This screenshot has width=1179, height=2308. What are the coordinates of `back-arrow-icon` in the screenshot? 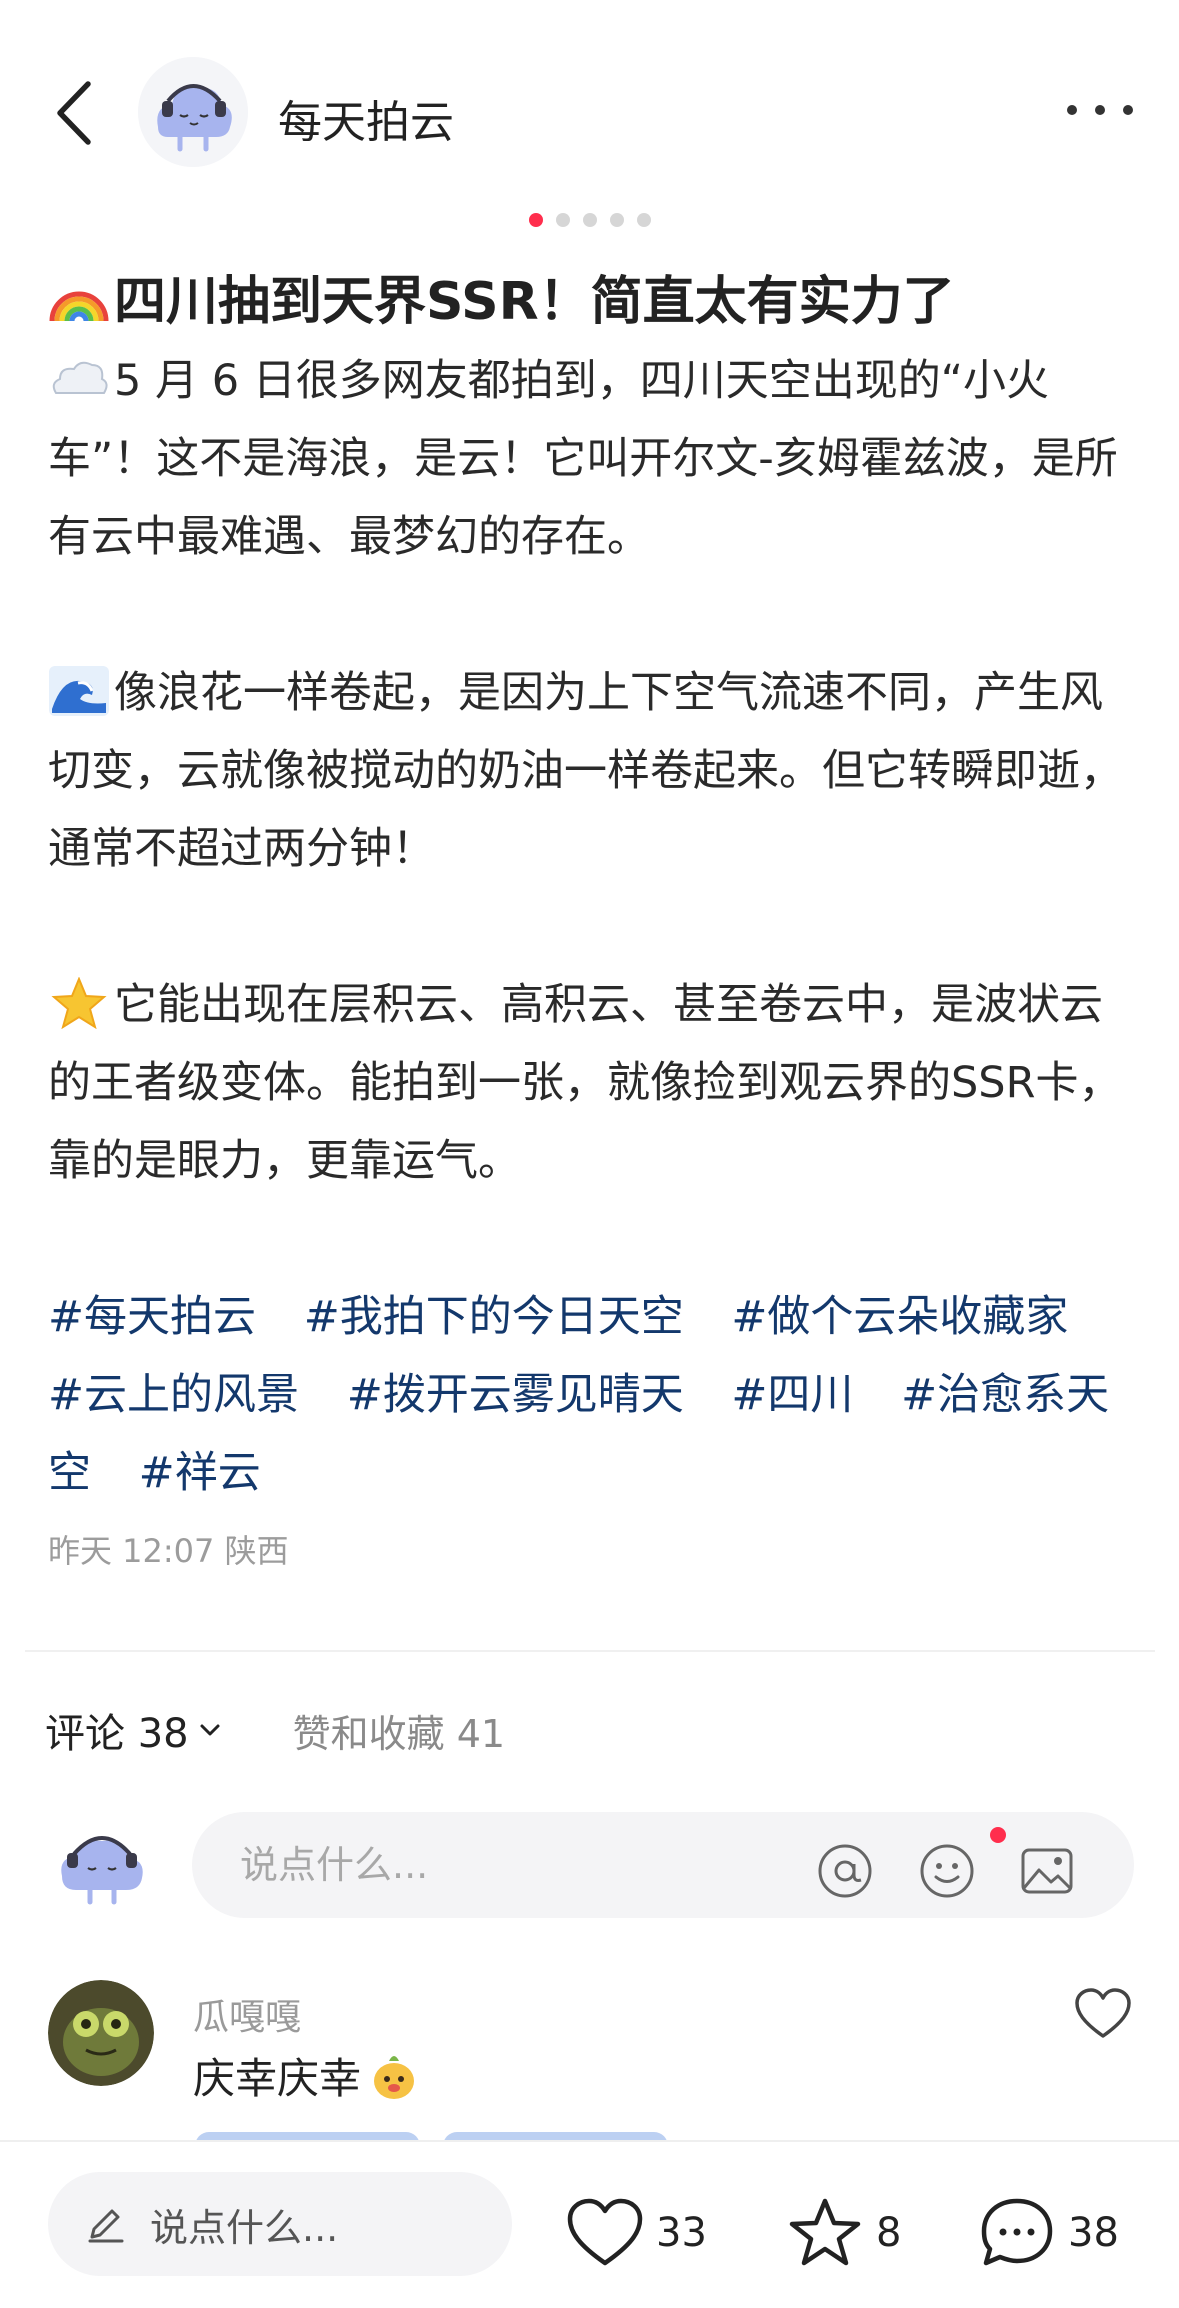 It's located at (76, 113).